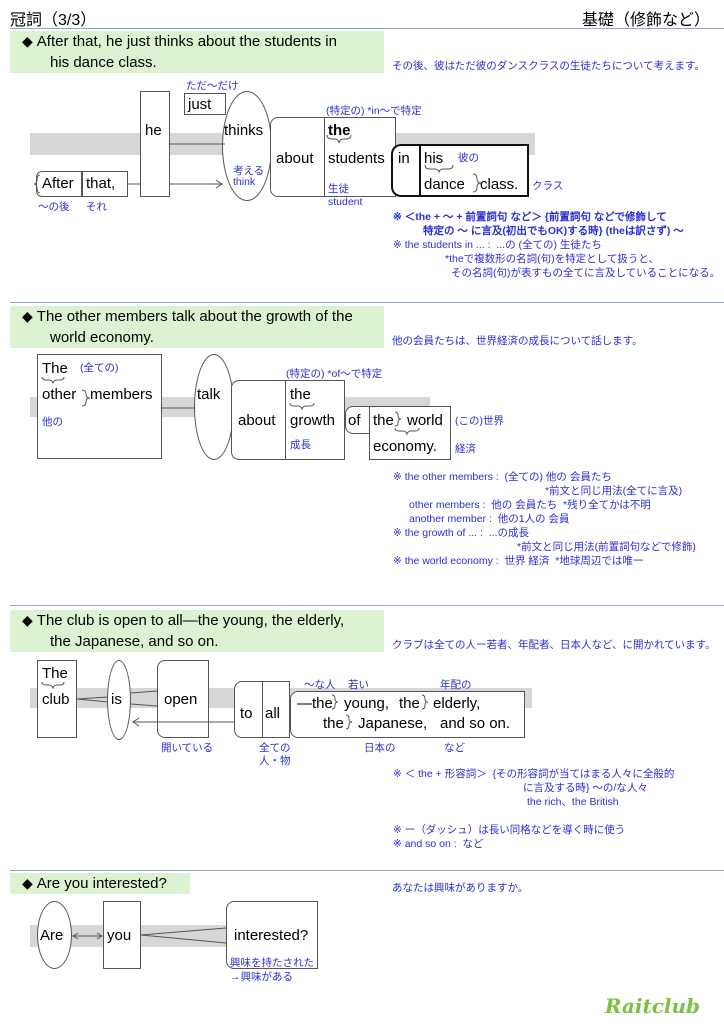 This screenshot has height=1024, width=724. What do you see at coordinates (273, 713) in the screenshot?
I see `word-all: all` at bounding box center [273, 713].